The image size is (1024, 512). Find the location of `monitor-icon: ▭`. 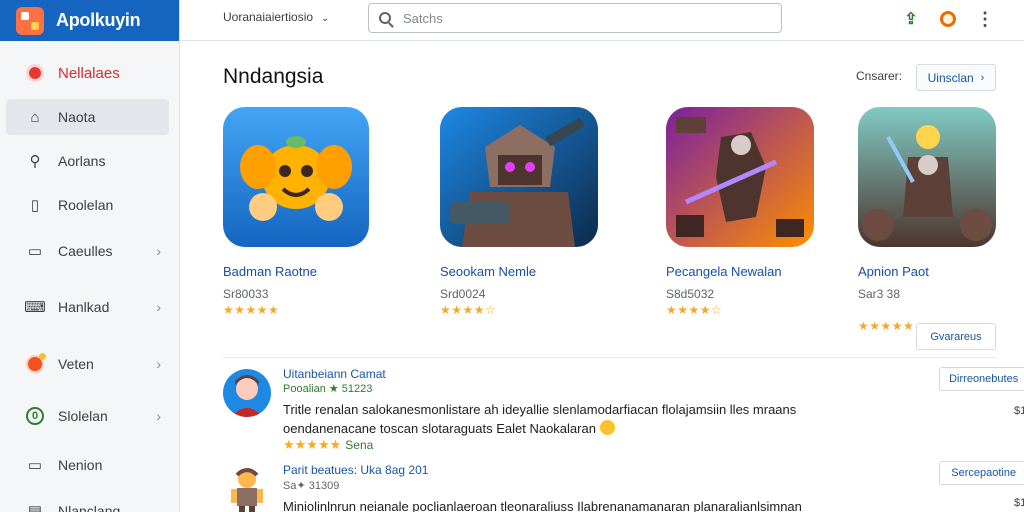

monitor-icon: ▭ is located at coordinates (35, 465).